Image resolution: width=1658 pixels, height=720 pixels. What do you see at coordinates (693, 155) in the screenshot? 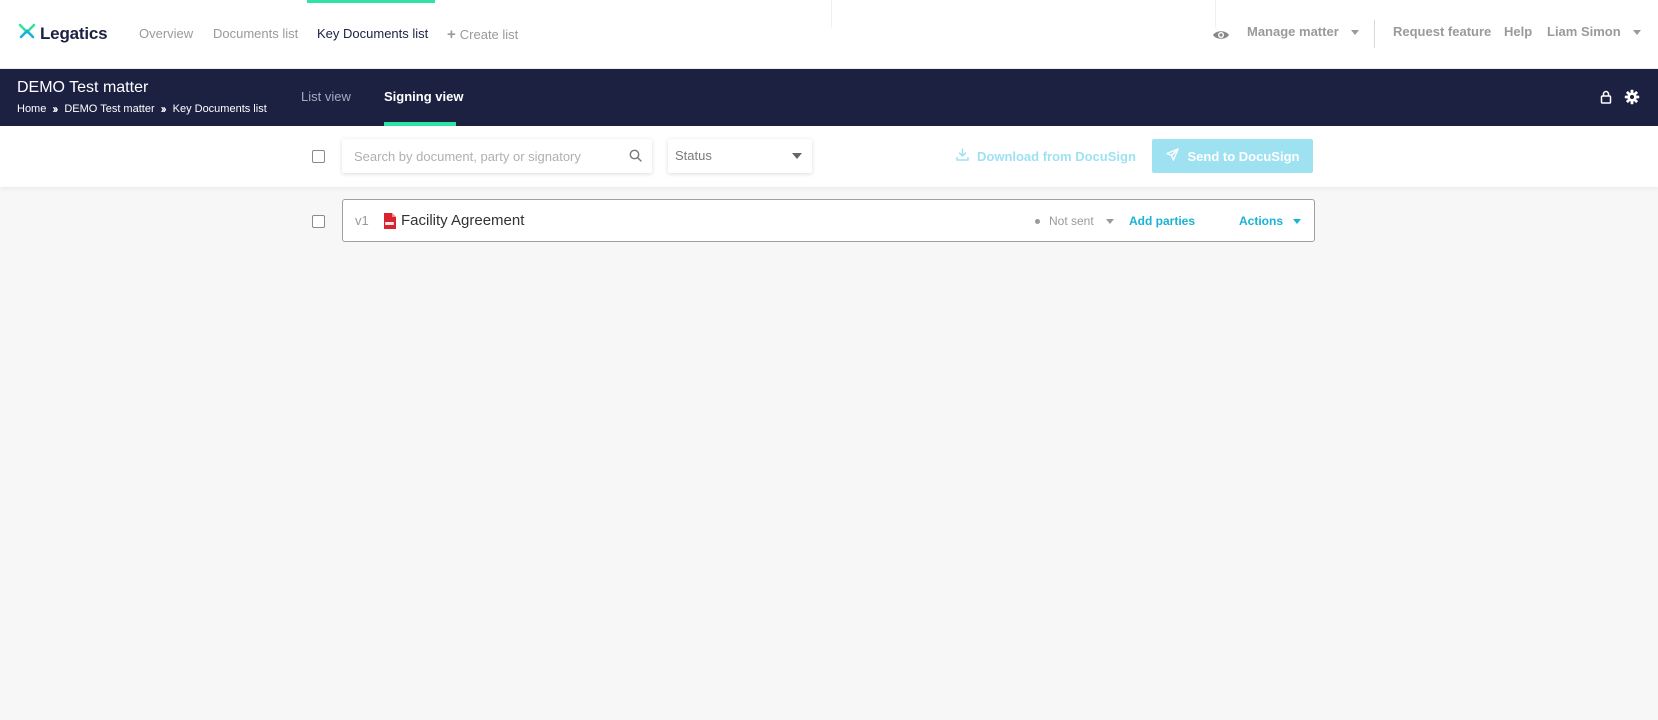
I see `status-filter-label: Status` at bounding box center [693, 155].